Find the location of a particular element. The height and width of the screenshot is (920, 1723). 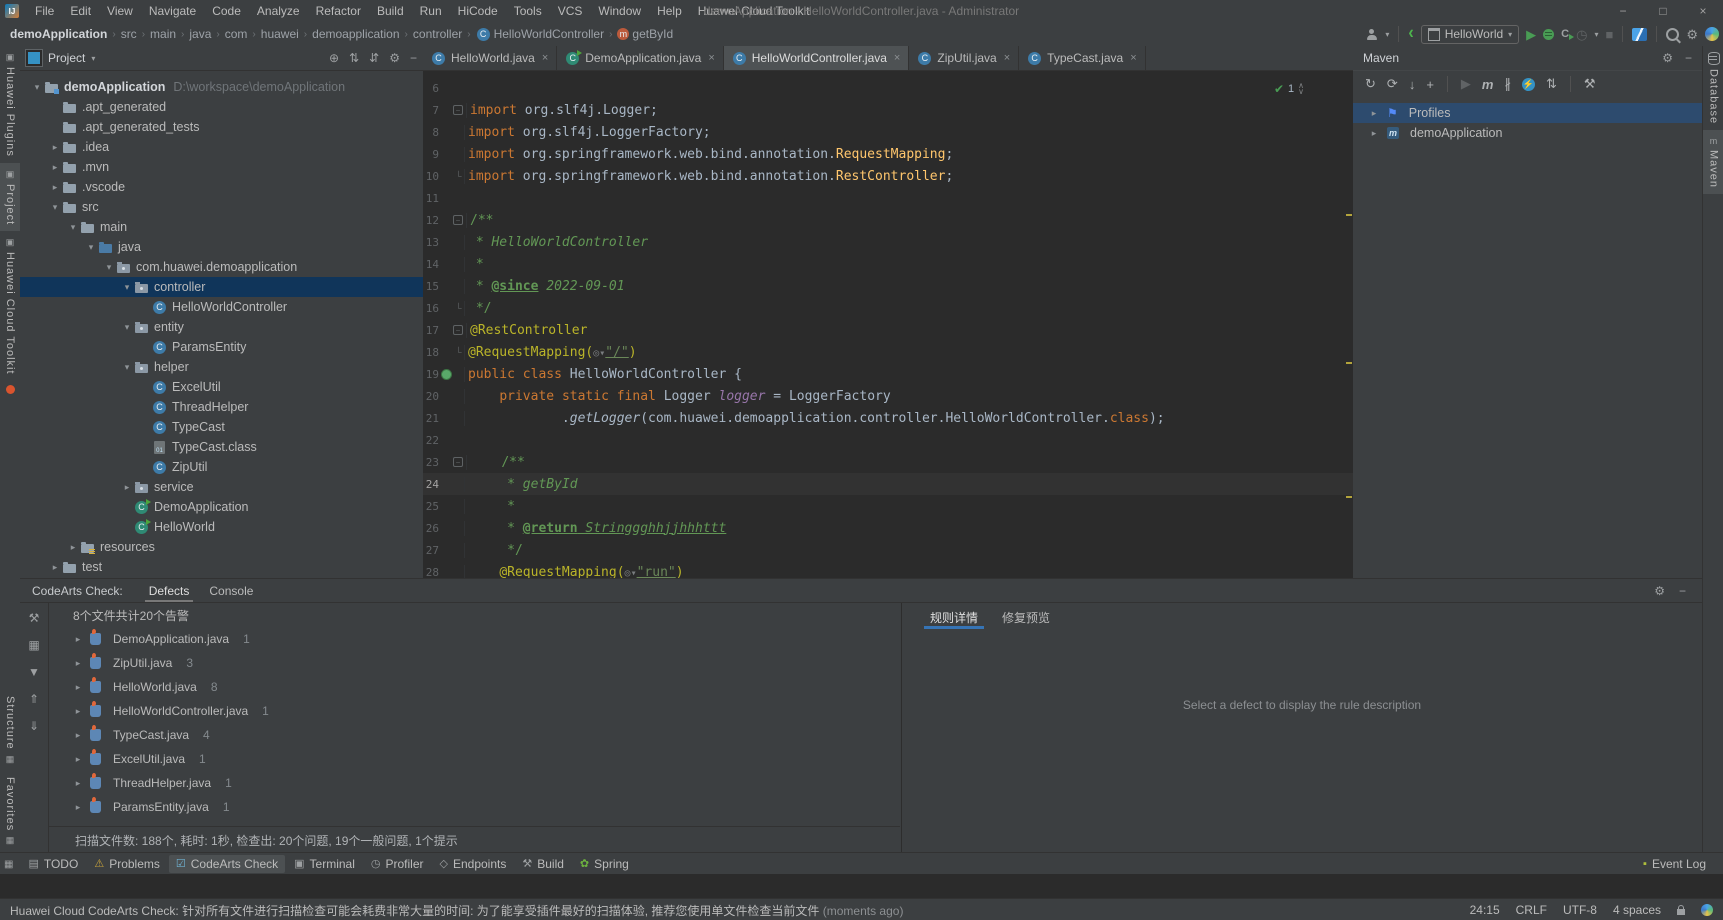

breadcrumb-item: com is located at coordinates (236, 34).